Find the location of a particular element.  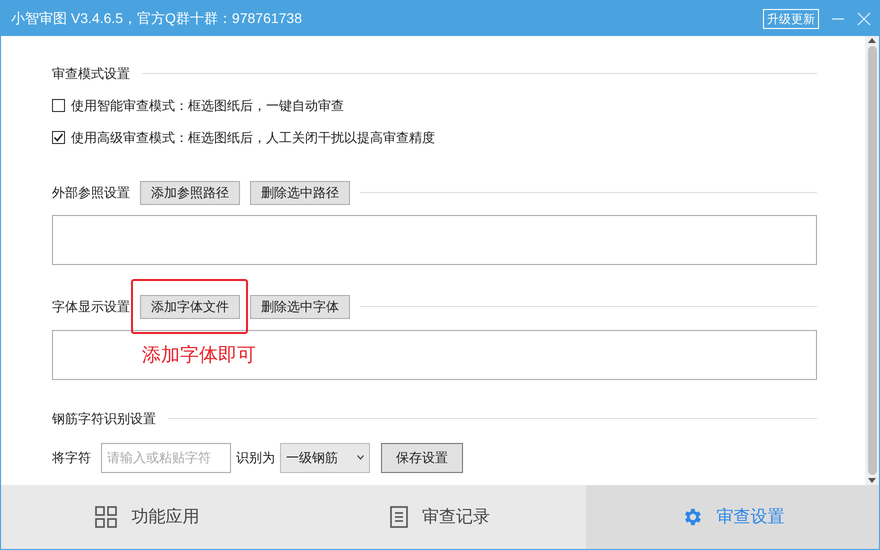

action-button: 删除选中字体 is located at coordinates (300, 306).